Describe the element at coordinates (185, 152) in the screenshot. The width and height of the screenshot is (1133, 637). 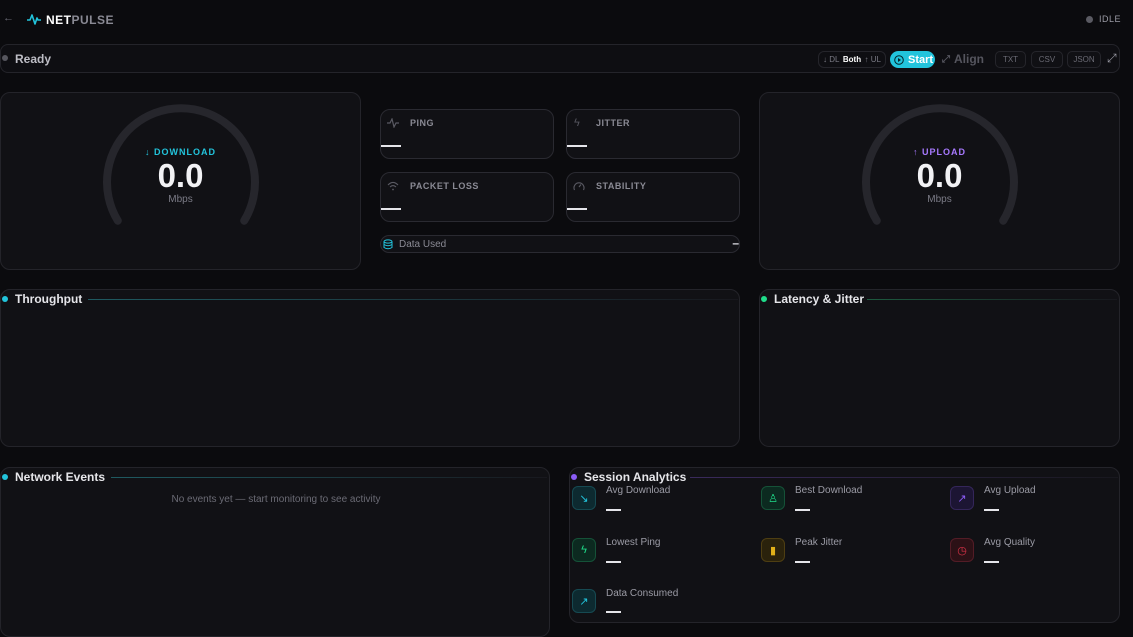
I see `download-label-text: DOWNLOAD` at that location.